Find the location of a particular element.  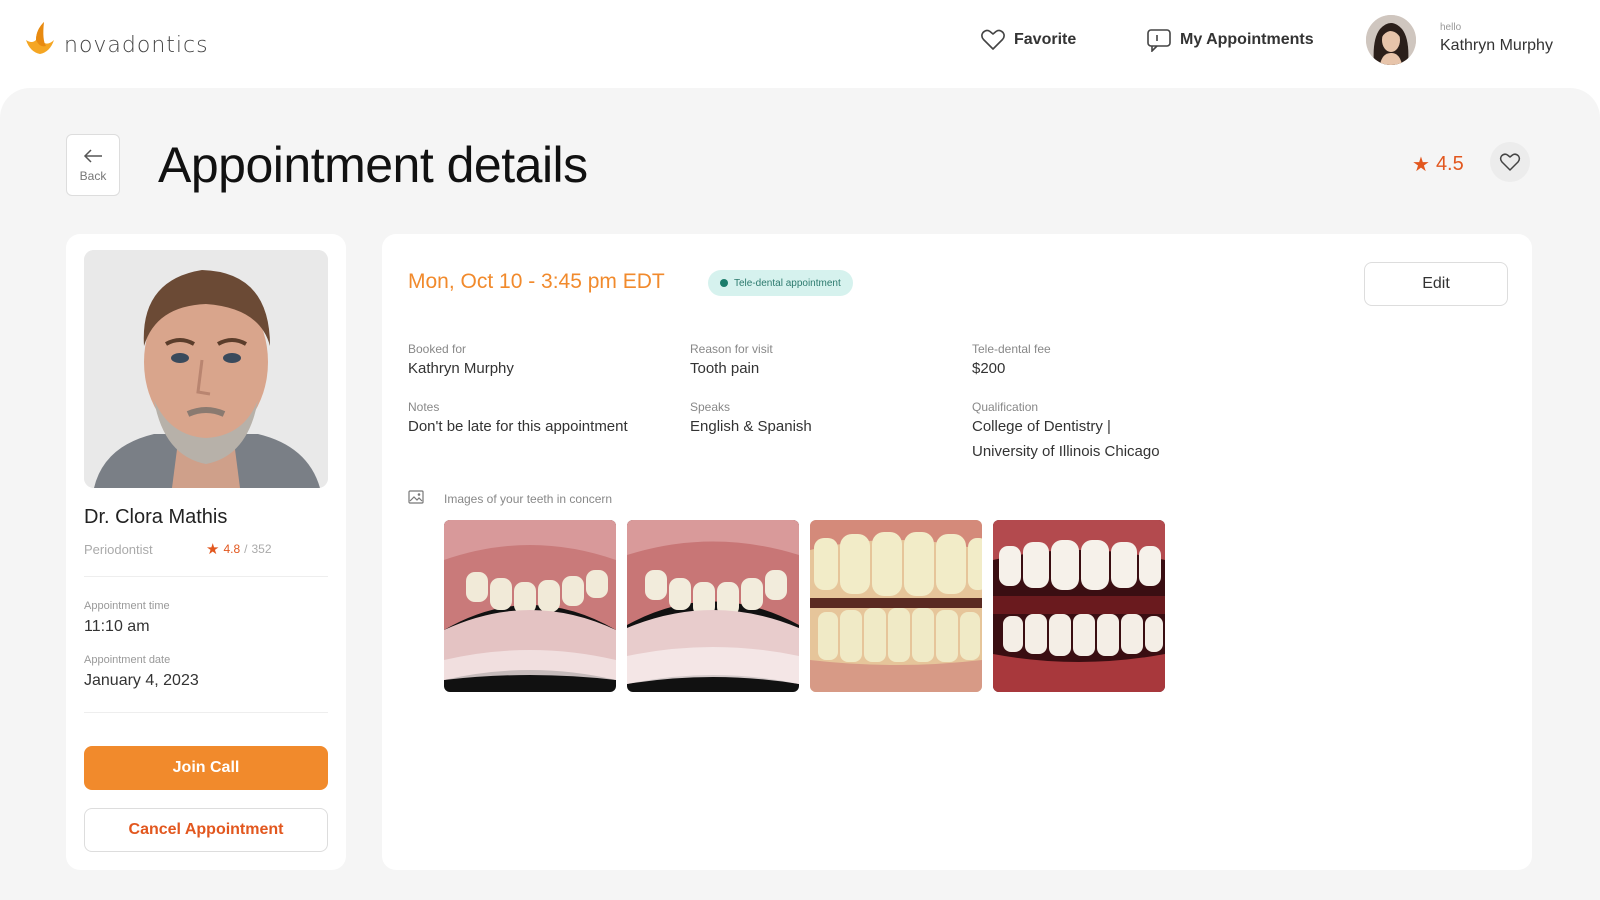

qualification-value-line-2: University of Illinois Chicago is located at coordinates (1066, 451).